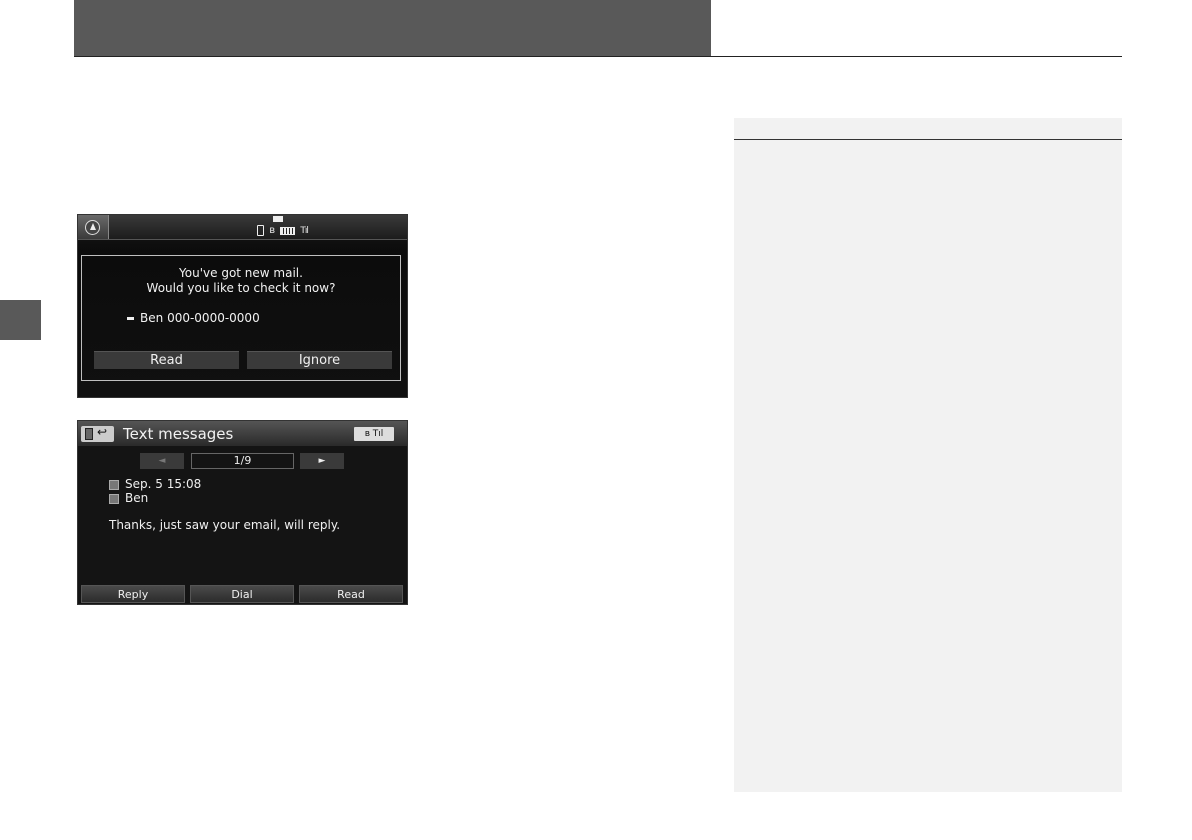 This screenshot has height=840, width=1192. What do you see at coordinates (152, 318) in the screenshot?
I see `contact-name: Ben` at bounding box center [152, 318].